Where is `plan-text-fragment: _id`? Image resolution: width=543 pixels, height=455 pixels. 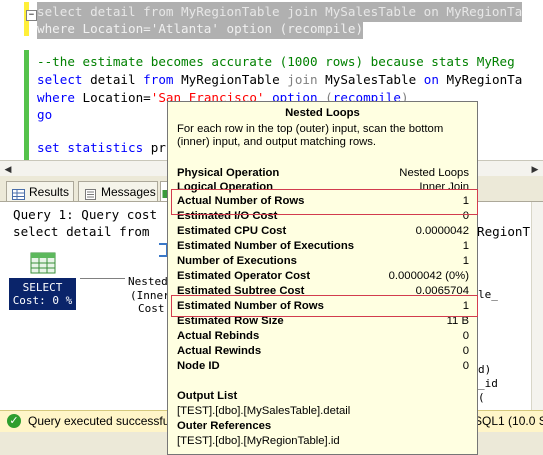 plan-text-fragment: _id is located at coordinates (488, 383).